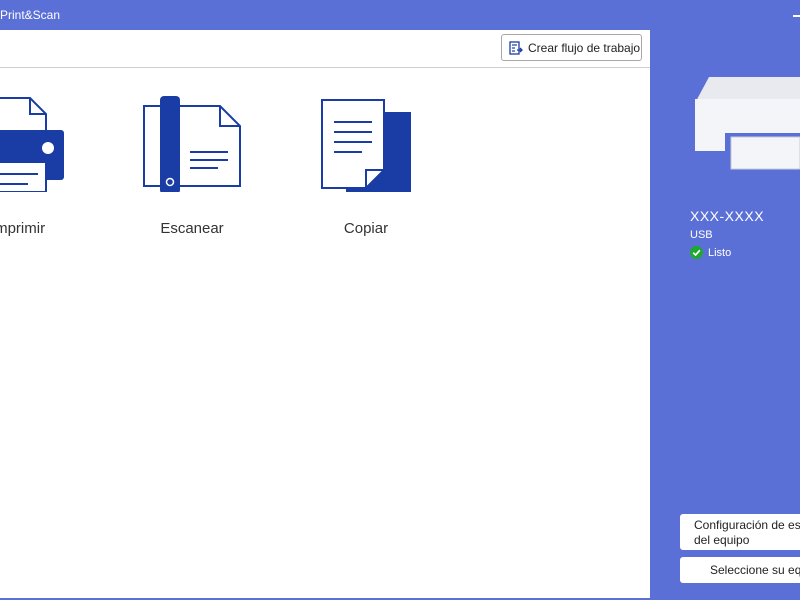 The width and height of the screenshot is (800, 600). I want to click on scan-settings-line2: del equipo, so click(722, 540).